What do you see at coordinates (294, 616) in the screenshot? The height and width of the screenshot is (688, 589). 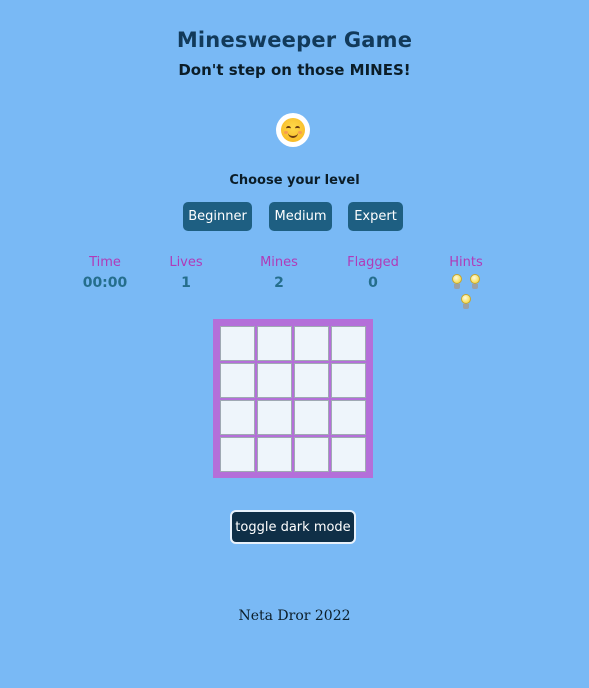 I see `footer-credit: Neta Dror 2022` at bounding box center [294, 616].